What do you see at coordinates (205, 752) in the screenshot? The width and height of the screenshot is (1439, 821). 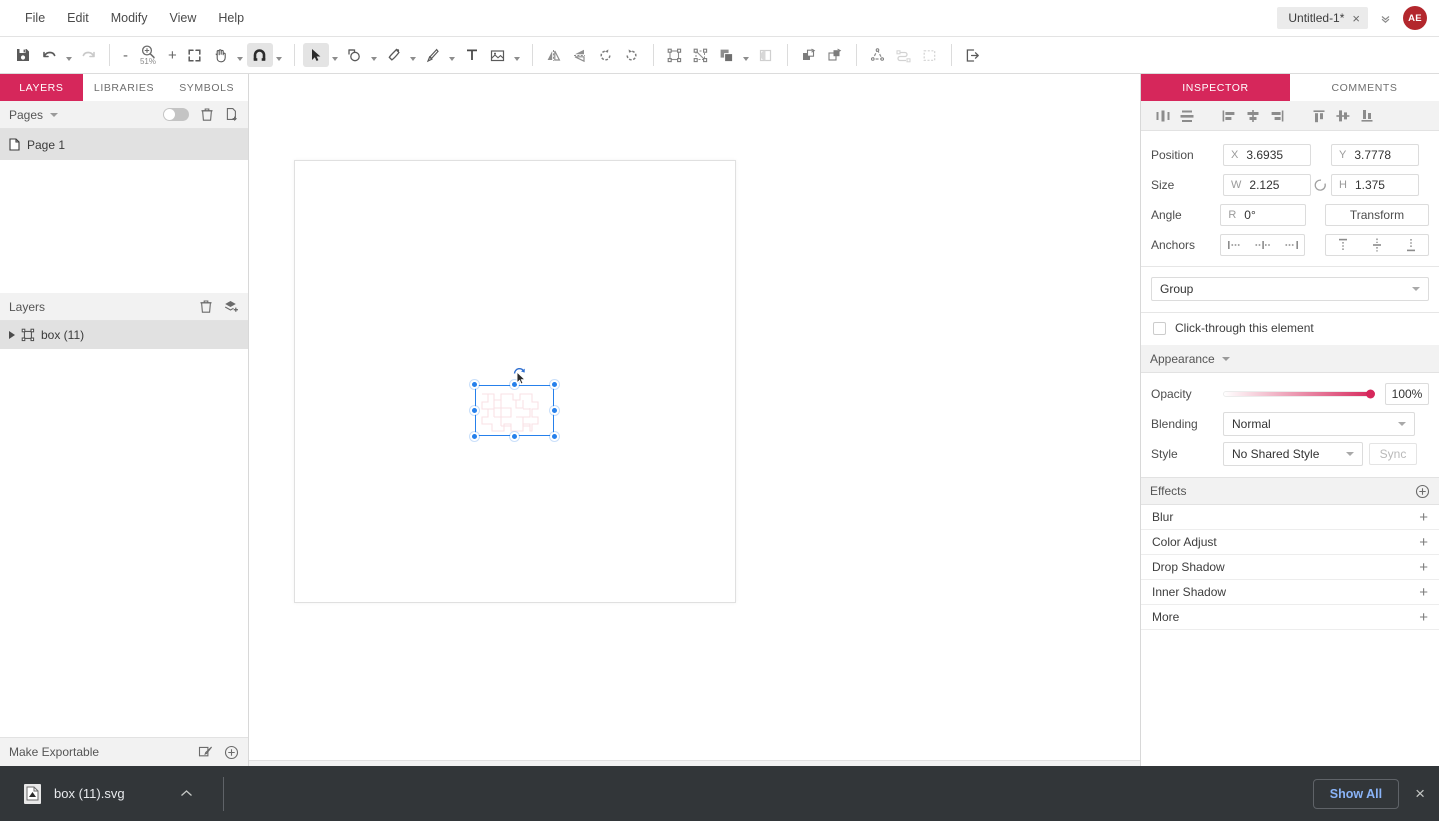 I see `slice-icon` at bounding box center [205, 752].